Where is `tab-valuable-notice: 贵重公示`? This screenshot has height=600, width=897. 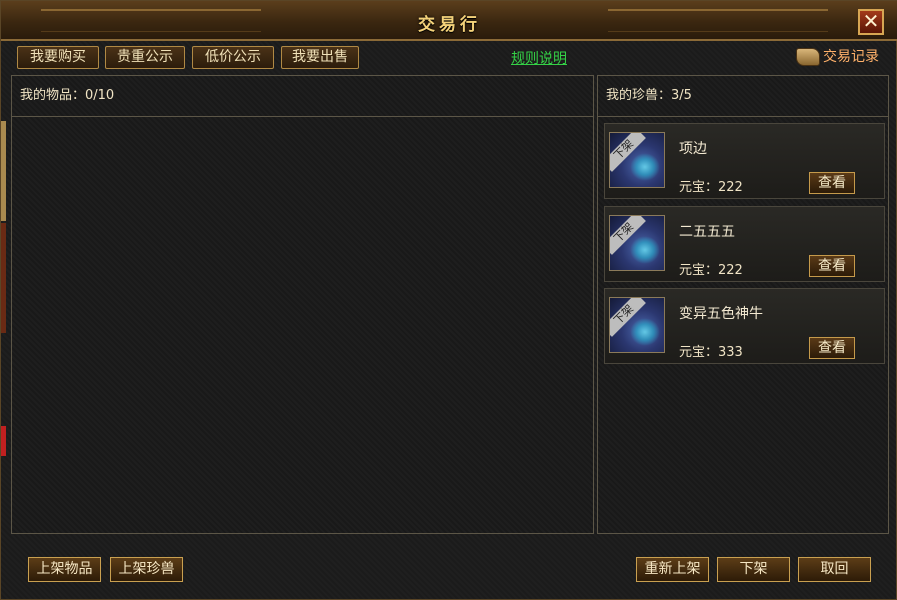 tab-valuable-notice: 贵重公示 is located at coordinates (145, 57).